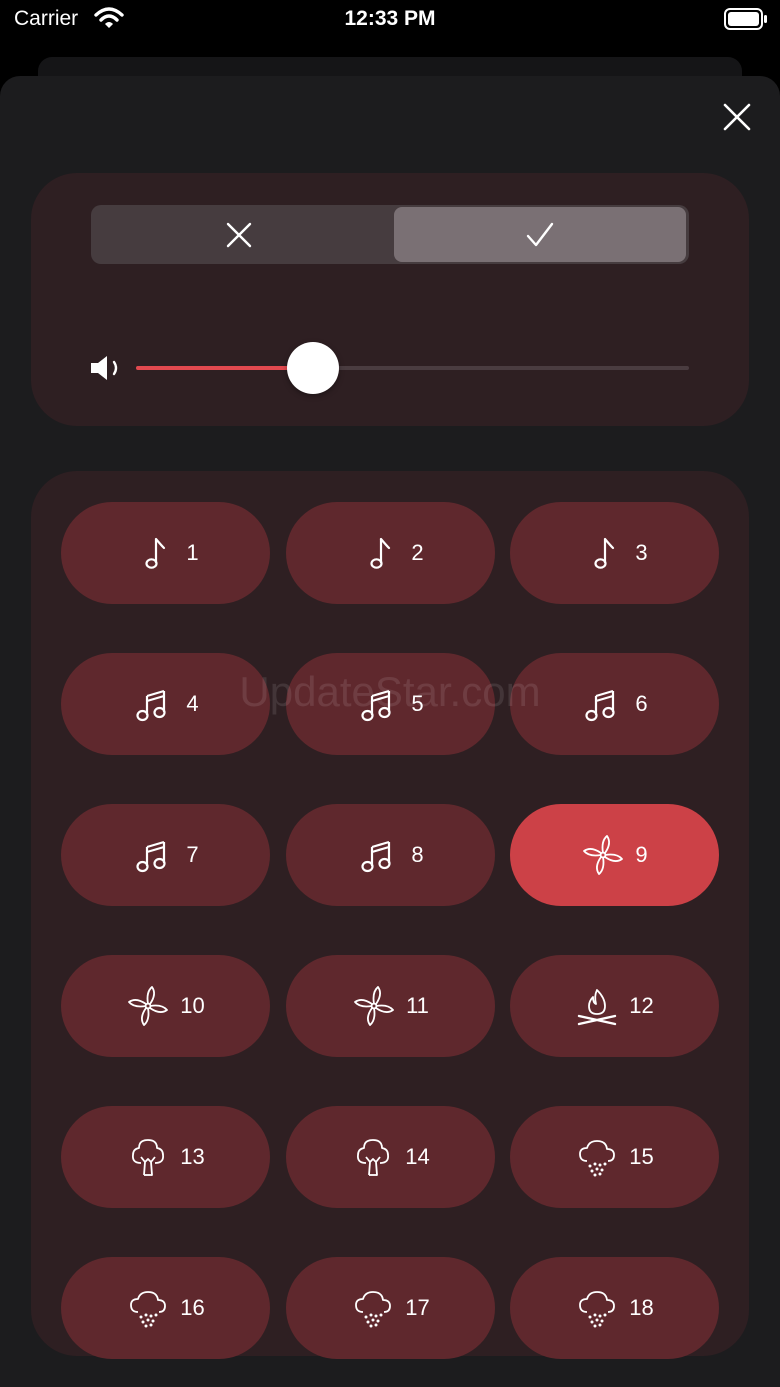 This screenshot has height=1387, width=780. What do you see at coordinates (417, 1156) in the screenshot?
I see `sound-button-label: 14` at bounding box center [417, 1156].